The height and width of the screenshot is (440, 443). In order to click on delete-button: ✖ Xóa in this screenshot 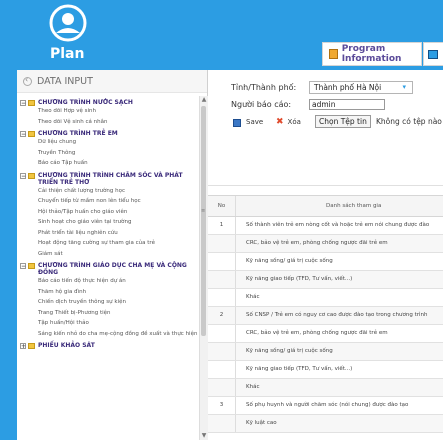, I will do `click(288, 122)`.